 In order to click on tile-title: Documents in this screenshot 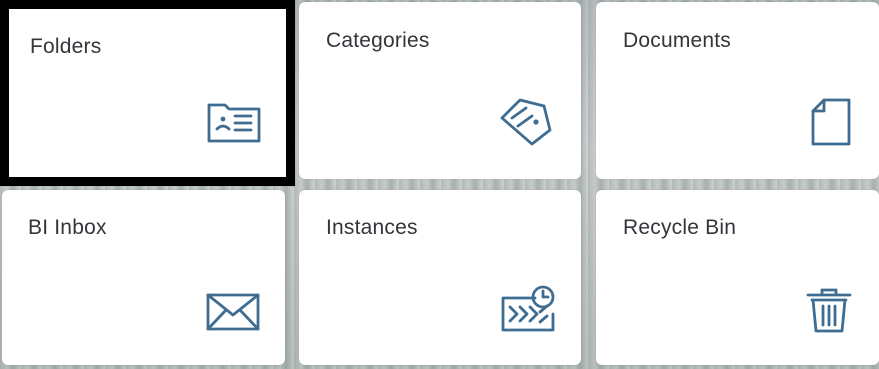, I will do `click(677, 40)`.